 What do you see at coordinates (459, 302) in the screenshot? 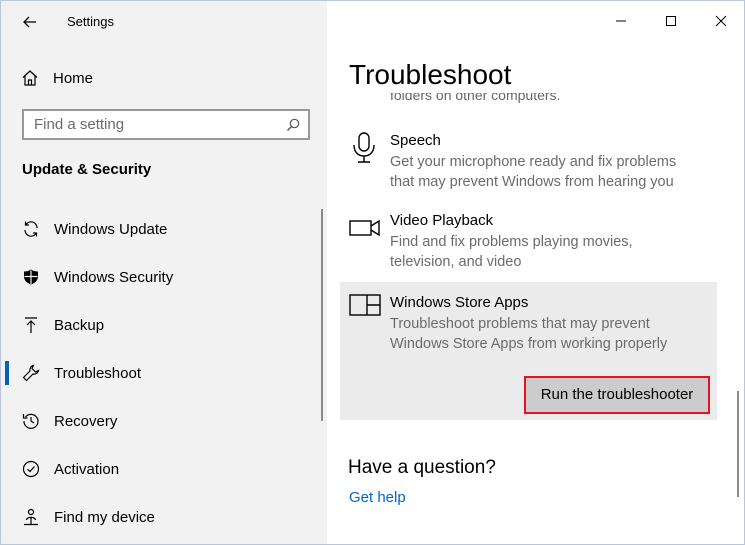
I see `troubleshooter-name: Windows Store Apps` at bounding box center [459, 302].